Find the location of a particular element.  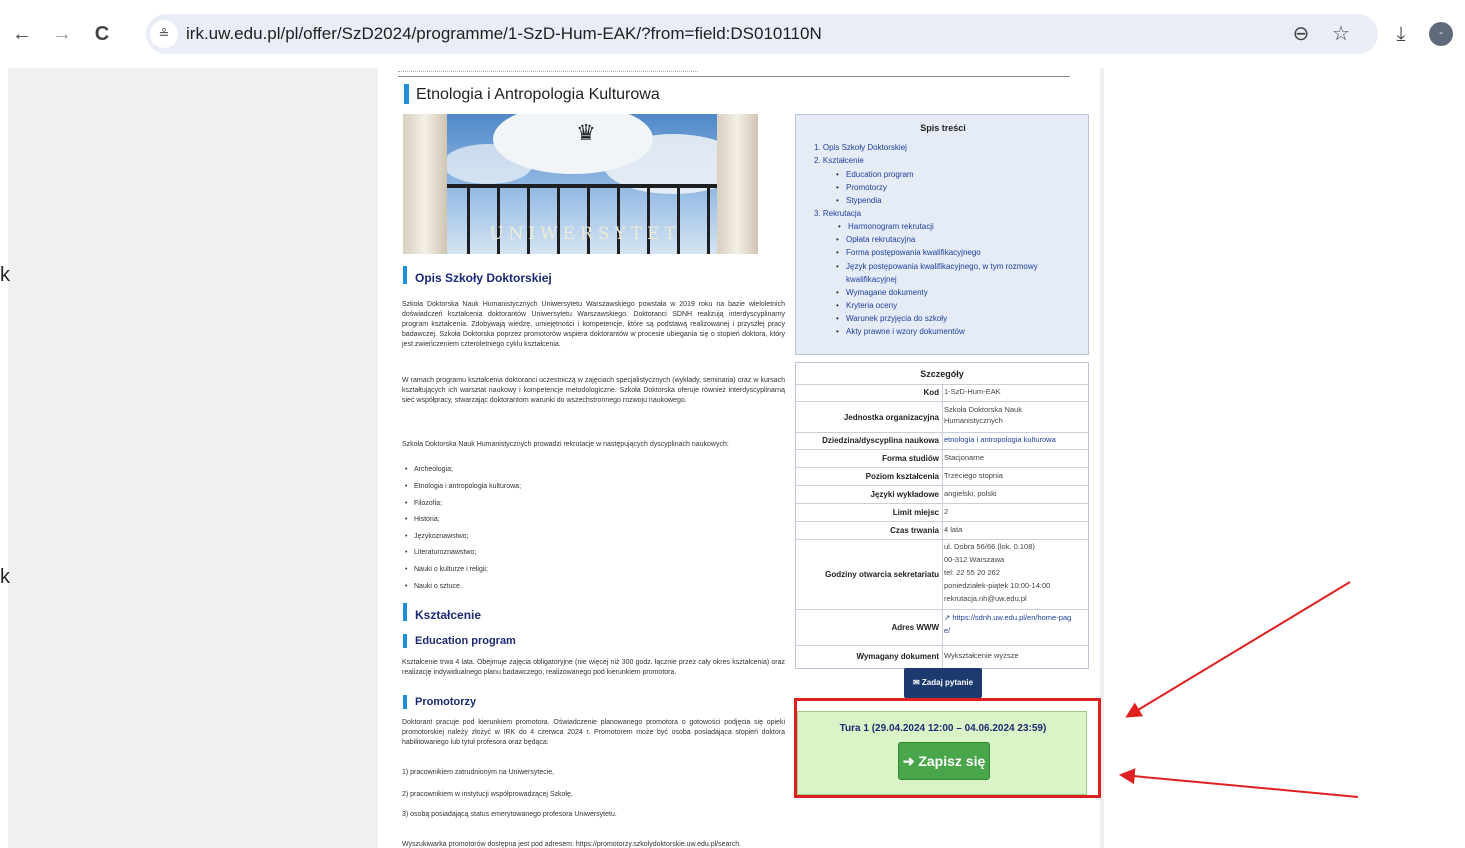

phone-line: tel: 22 55 20 262 is located at coordinates (972, 572).